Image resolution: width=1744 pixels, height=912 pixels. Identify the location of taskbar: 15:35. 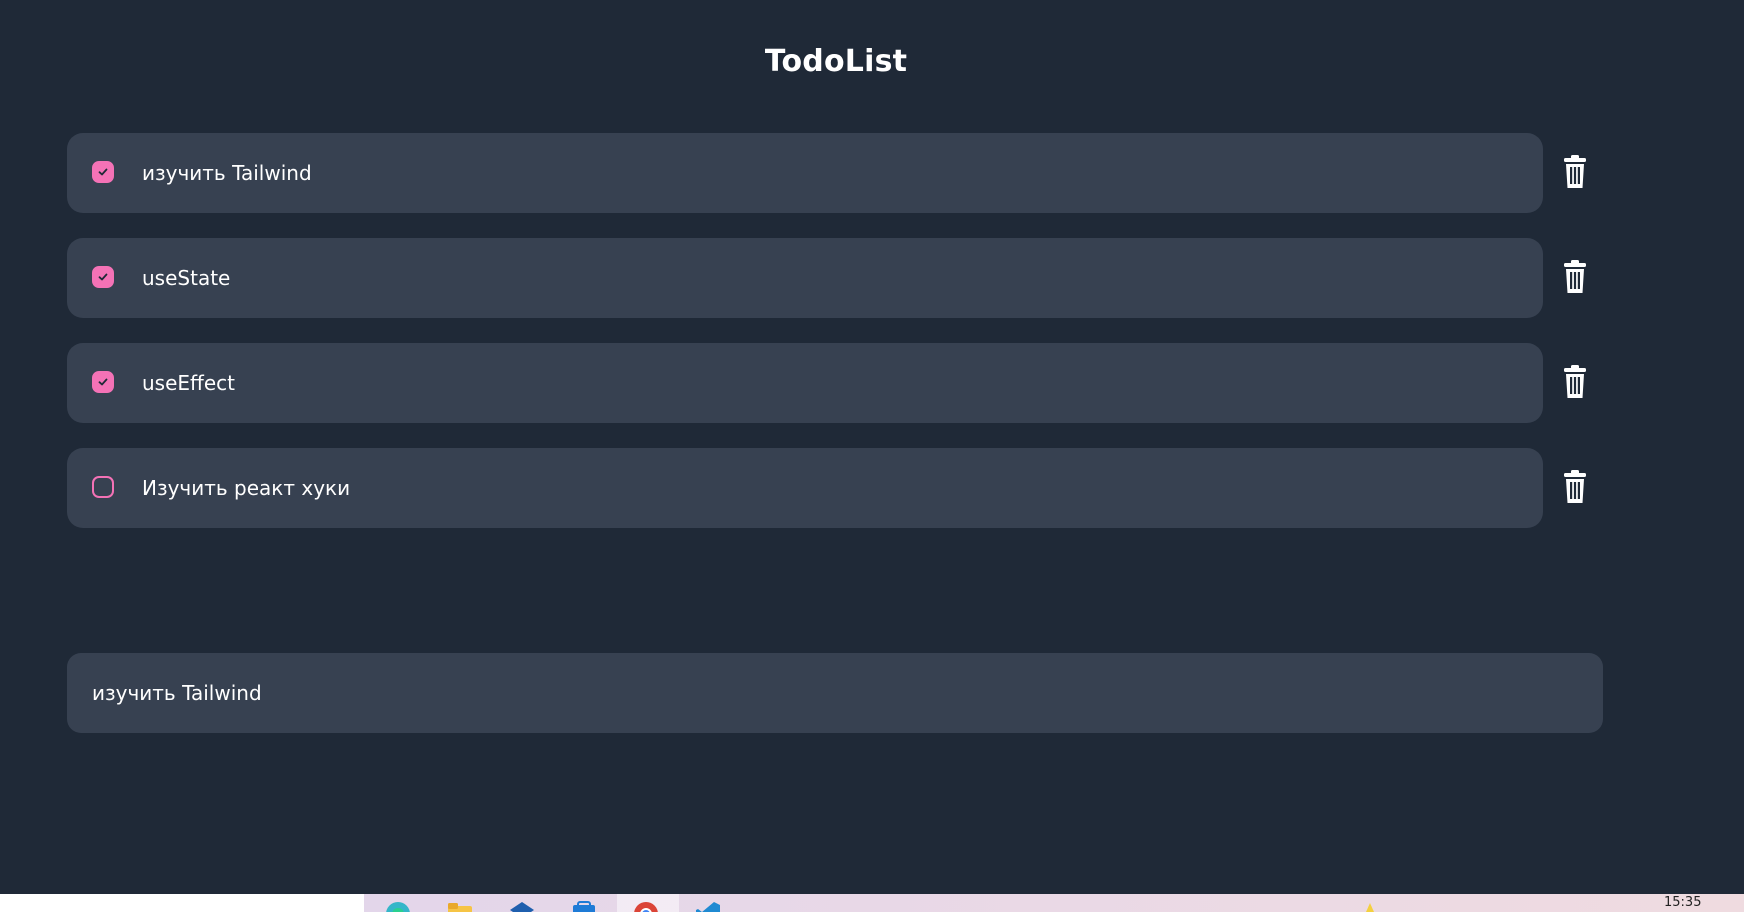
(872, 903).